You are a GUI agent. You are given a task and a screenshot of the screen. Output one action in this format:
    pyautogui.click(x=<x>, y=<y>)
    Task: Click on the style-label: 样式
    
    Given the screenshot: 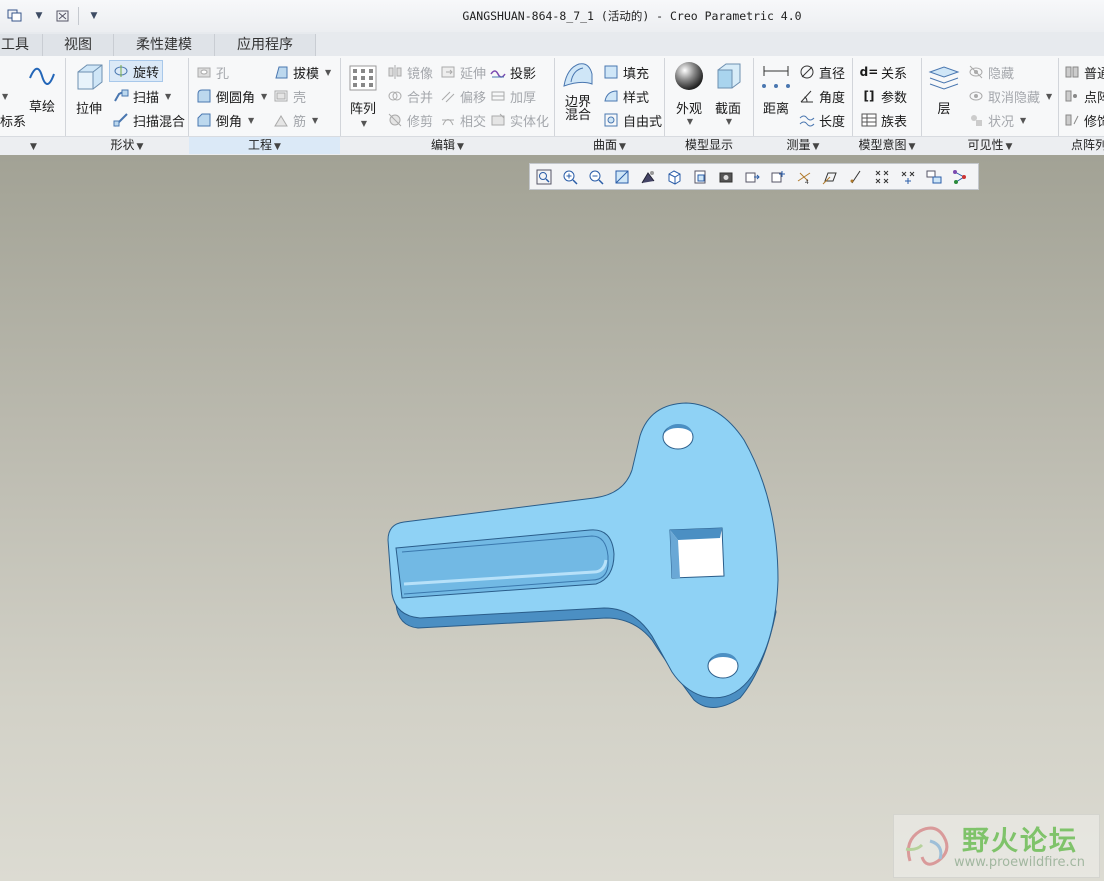 What is the action you would take?
    pyautogui.click(x=636, y=98)
    